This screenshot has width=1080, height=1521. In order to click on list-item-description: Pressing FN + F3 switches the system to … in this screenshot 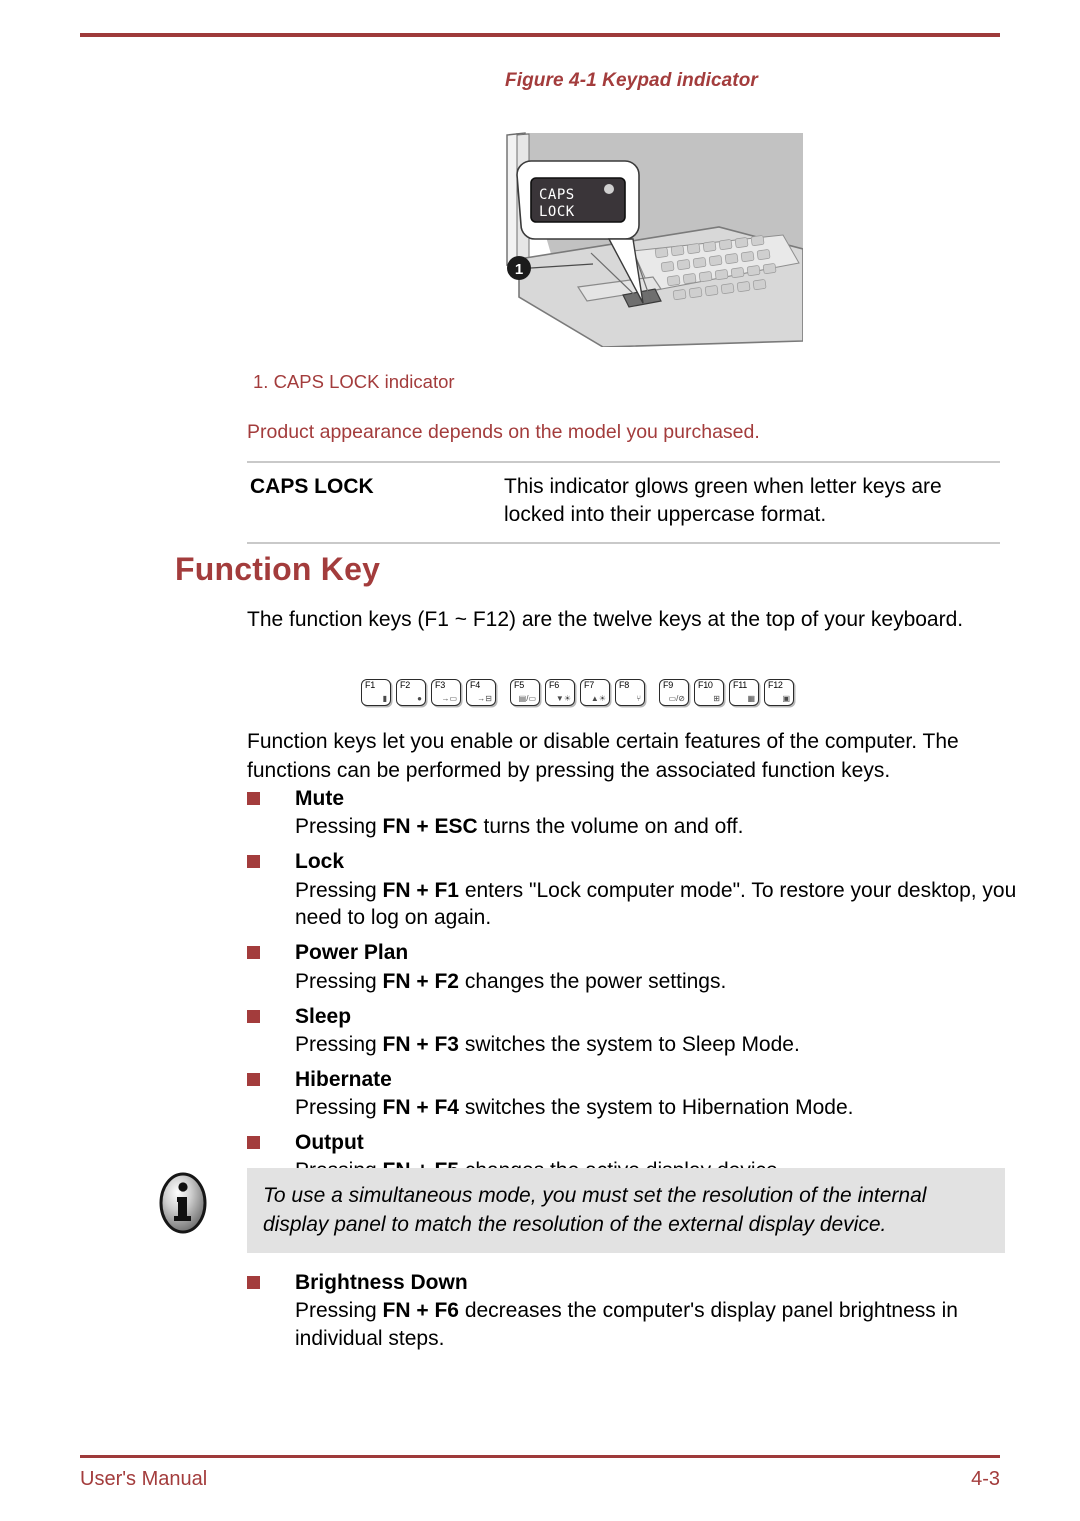, I will do `click(658, 1048)`.